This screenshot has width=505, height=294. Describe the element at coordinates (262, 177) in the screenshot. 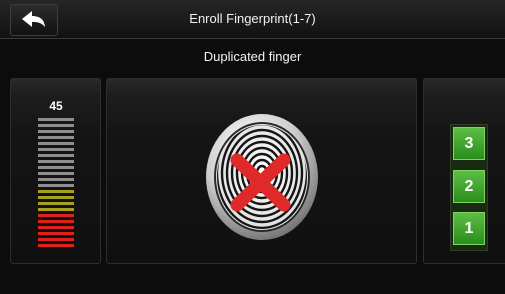

I see `fingerprint-badge` at that location.